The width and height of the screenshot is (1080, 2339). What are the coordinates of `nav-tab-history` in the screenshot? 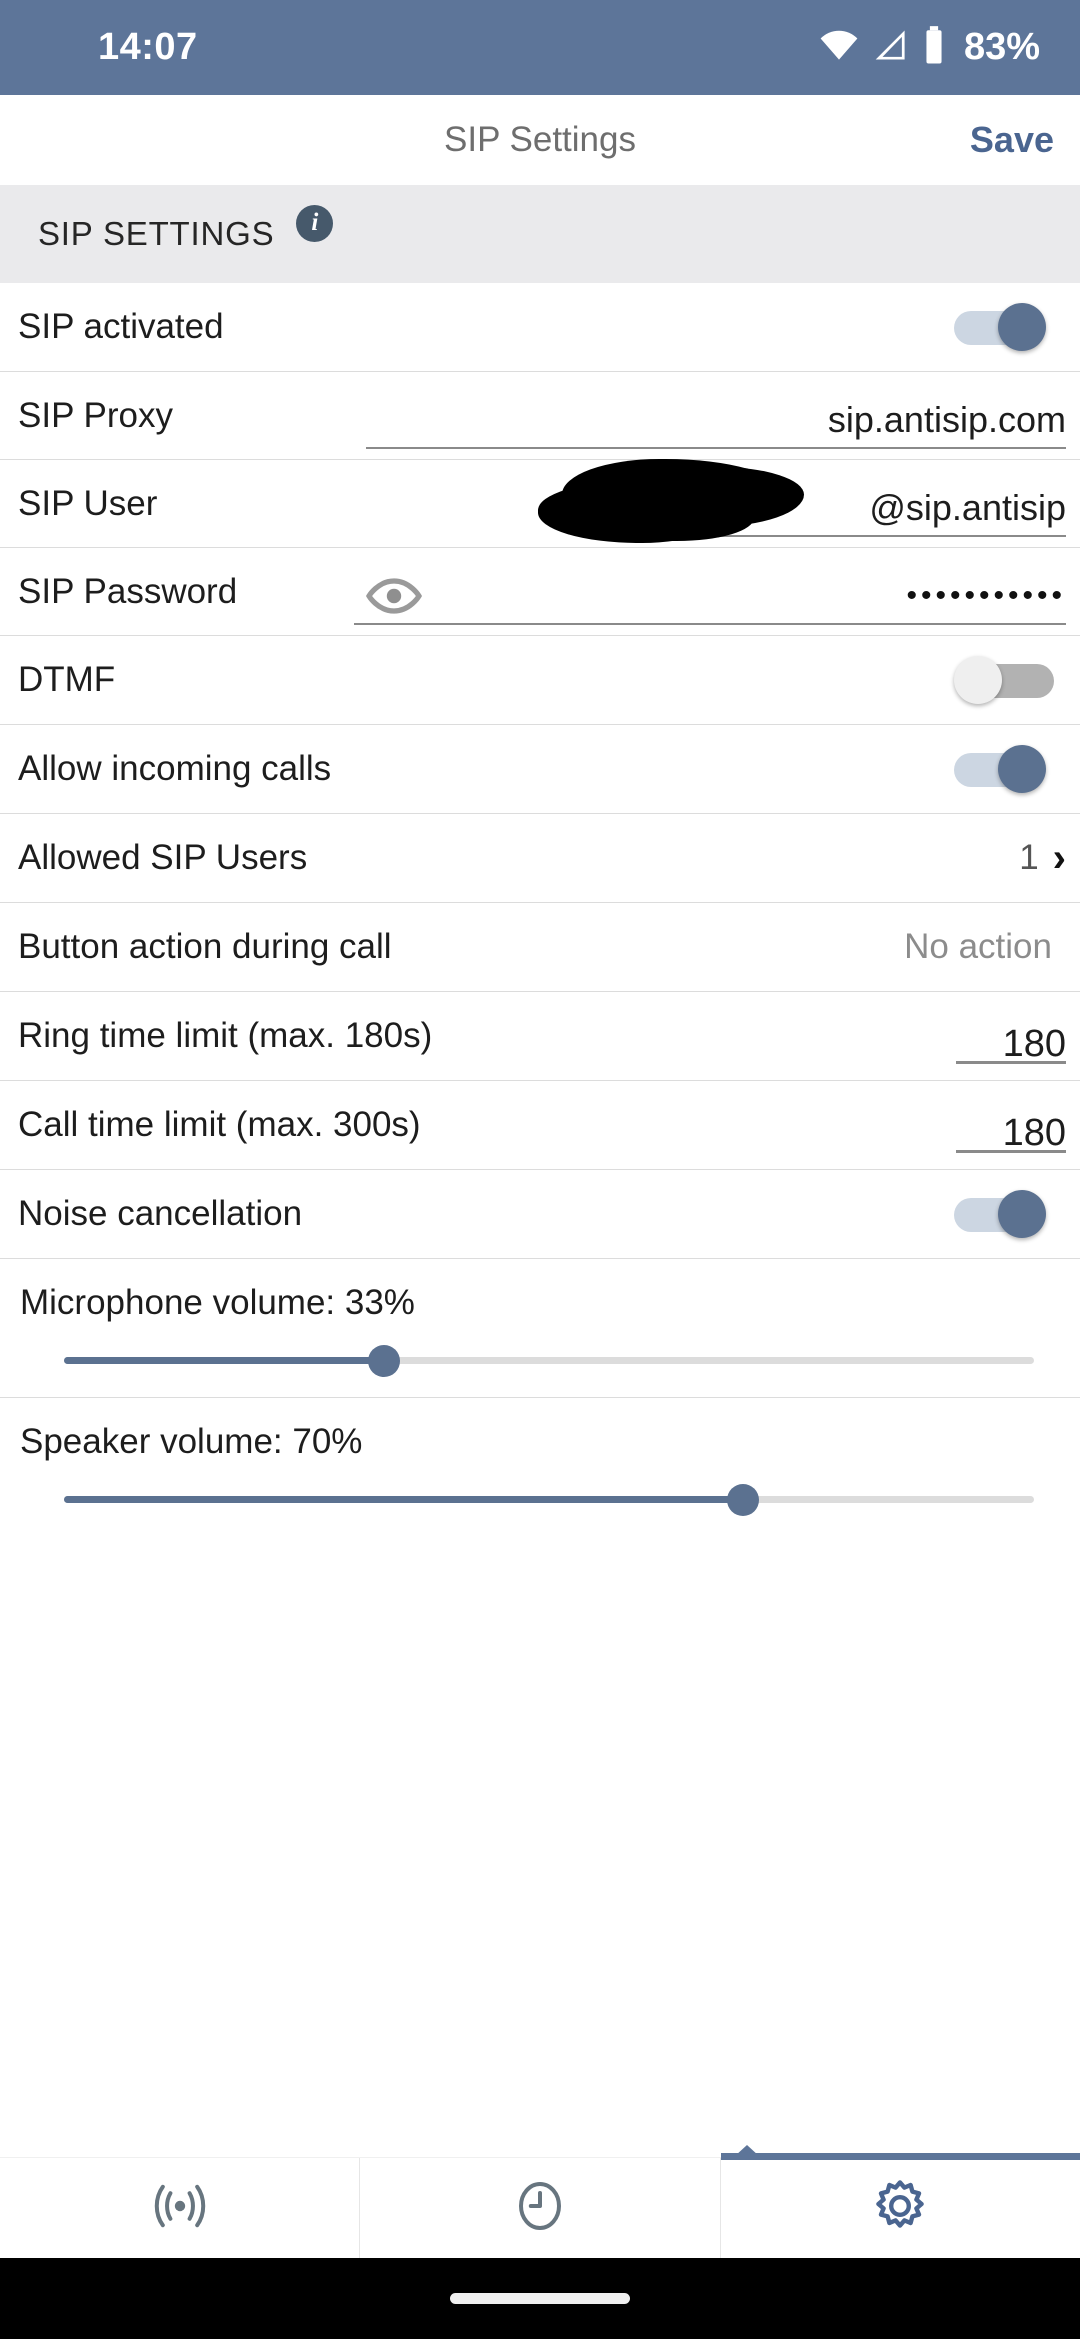 It's located at (540, 2208).